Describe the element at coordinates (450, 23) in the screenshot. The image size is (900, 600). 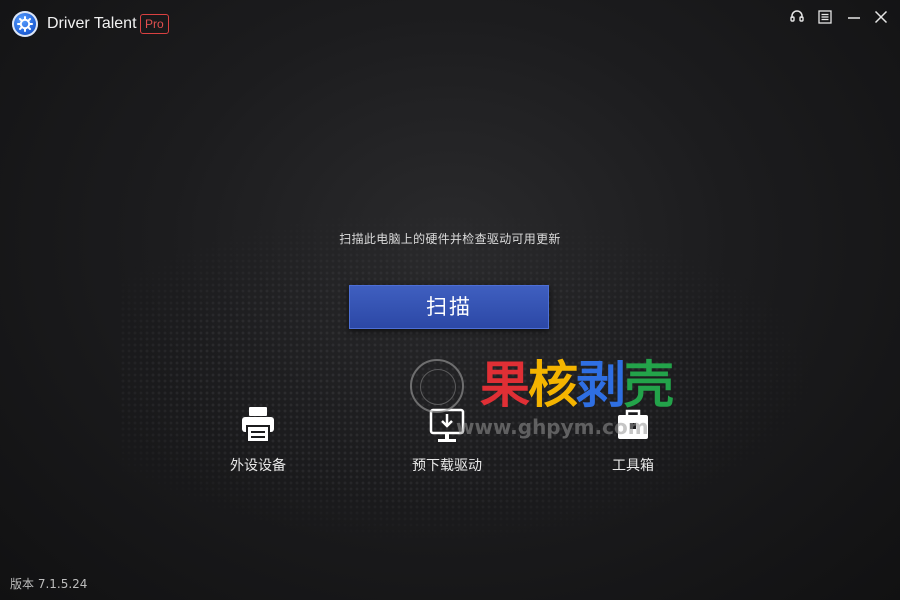
I see `title-bar: Driver Talent Pro` at that location.